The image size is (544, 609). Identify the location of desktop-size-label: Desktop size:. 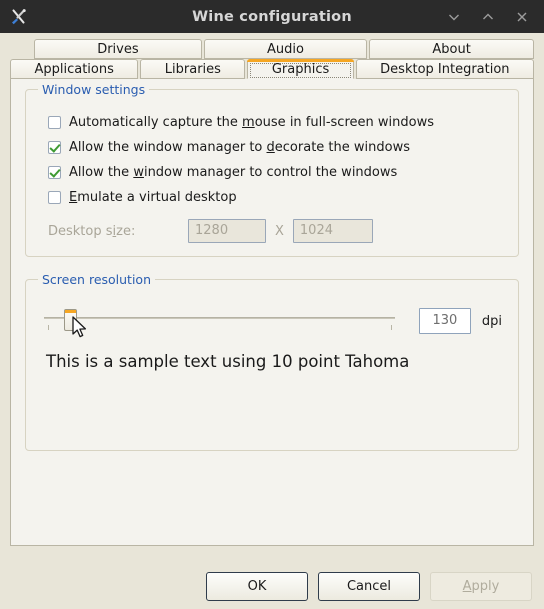
(92, 231).